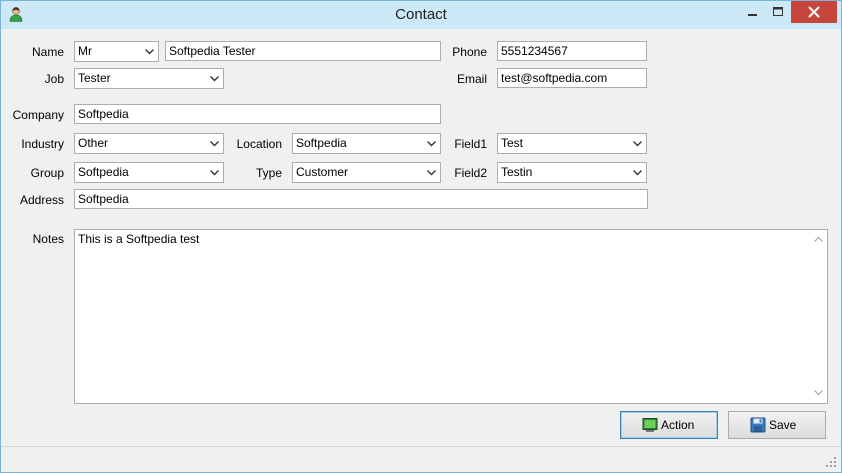  I want to click on status-separator, so click(421, 446).